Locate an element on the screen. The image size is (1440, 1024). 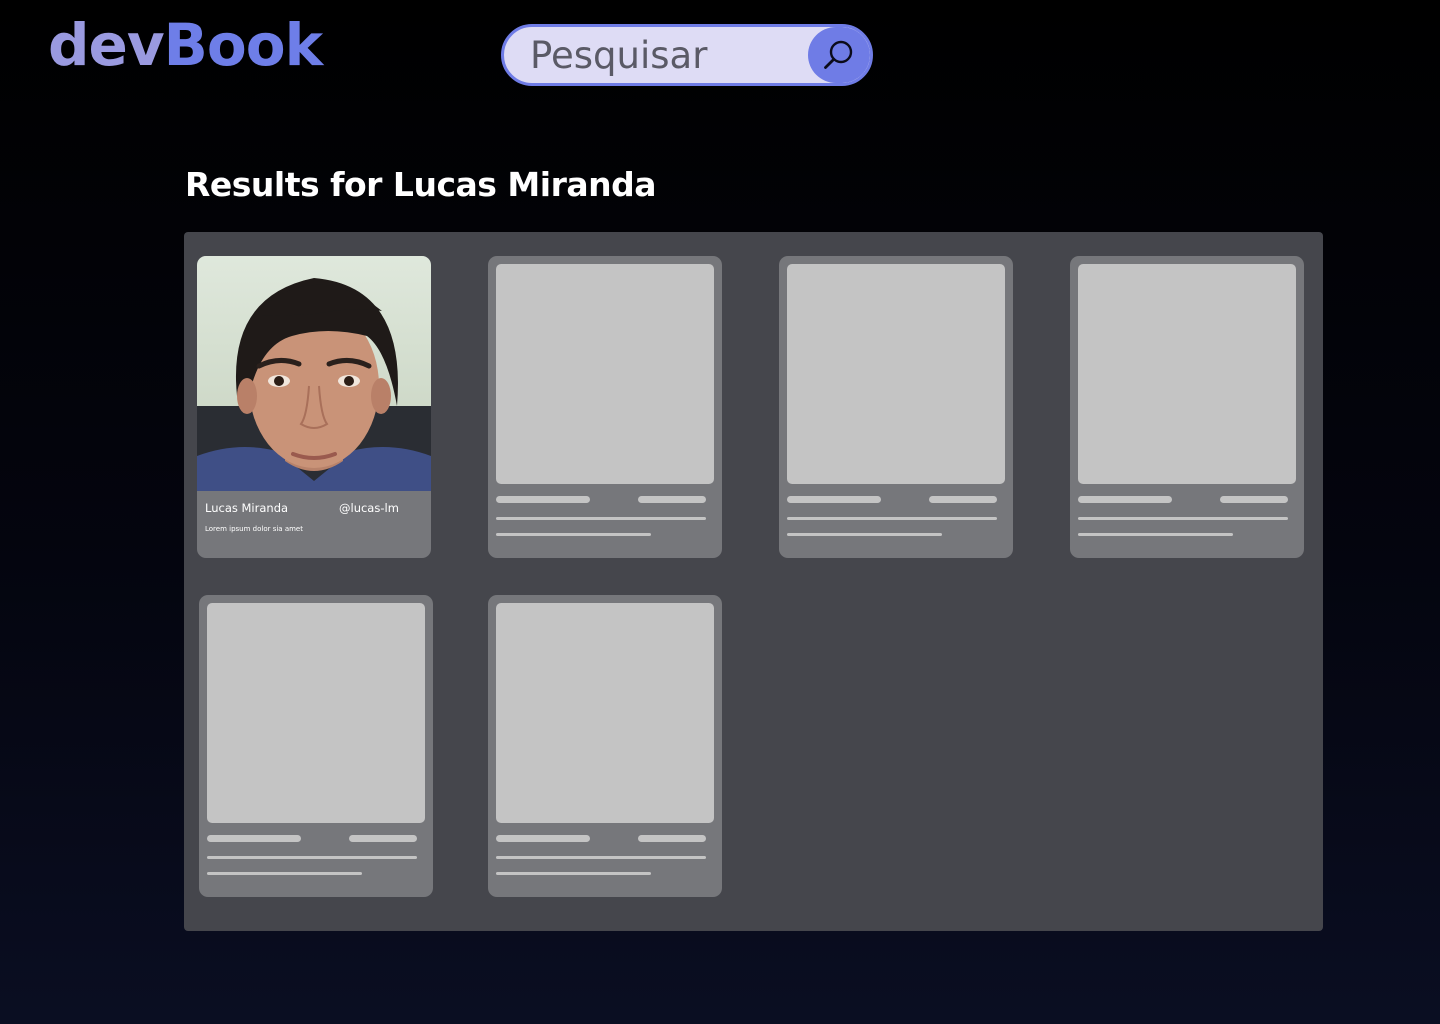
search-button is located at coordinates (839, 55).